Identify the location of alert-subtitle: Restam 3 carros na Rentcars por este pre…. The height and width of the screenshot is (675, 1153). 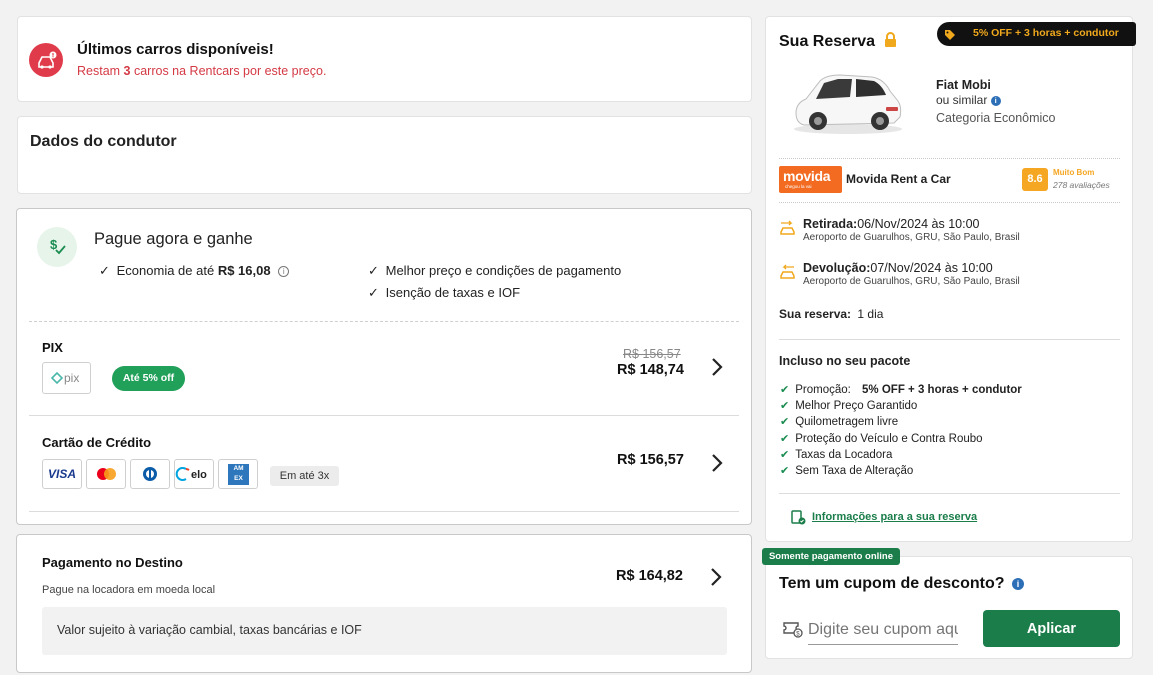
(201, 71).